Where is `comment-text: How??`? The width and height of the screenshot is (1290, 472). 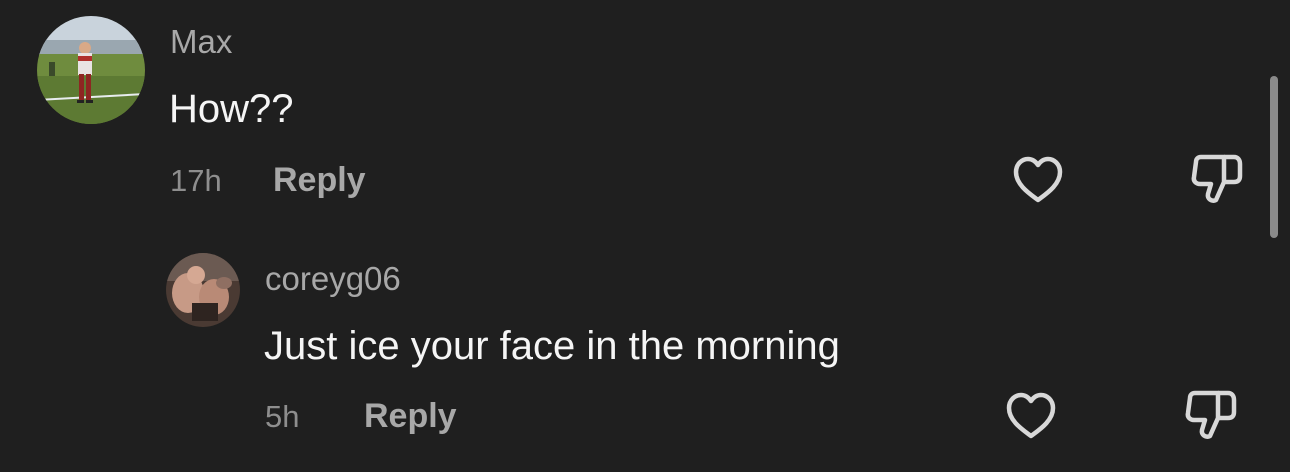
comment-text: How?? is located at coordinates (231, 109).